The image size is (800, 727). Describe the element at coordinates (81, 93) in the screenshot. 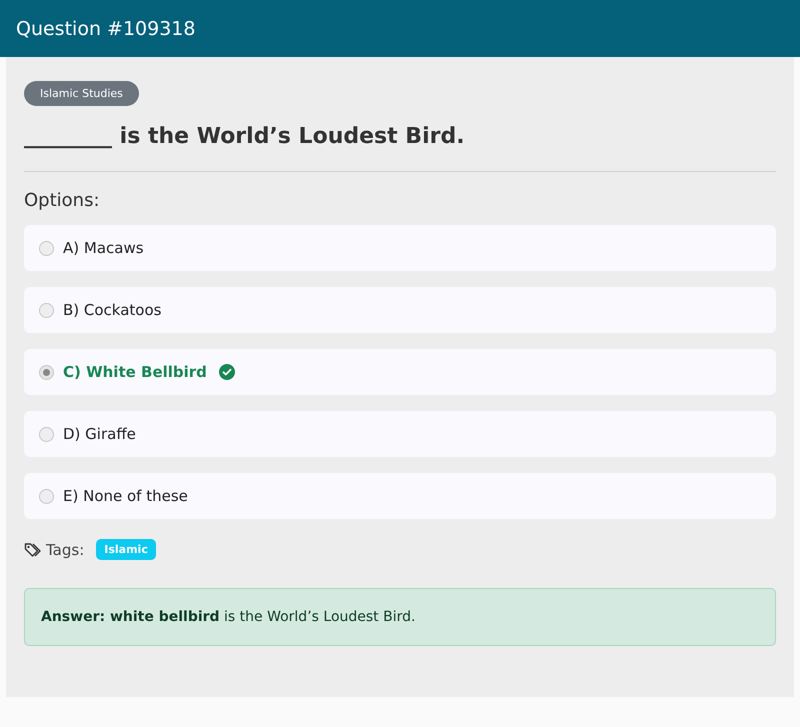

I see `category-badge: Islamic Studies` at that location.